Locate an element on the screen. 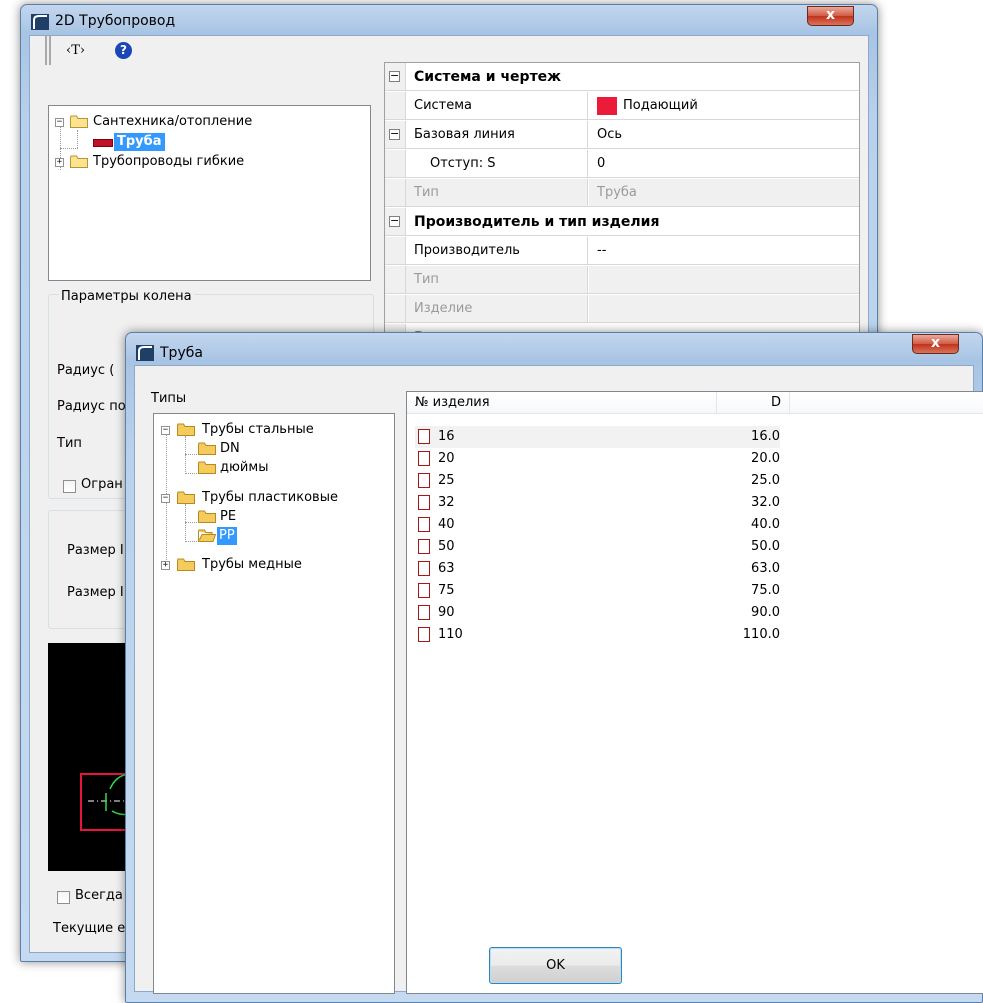  text-tool-button: ‹T› is located at coordinates (75, 50).